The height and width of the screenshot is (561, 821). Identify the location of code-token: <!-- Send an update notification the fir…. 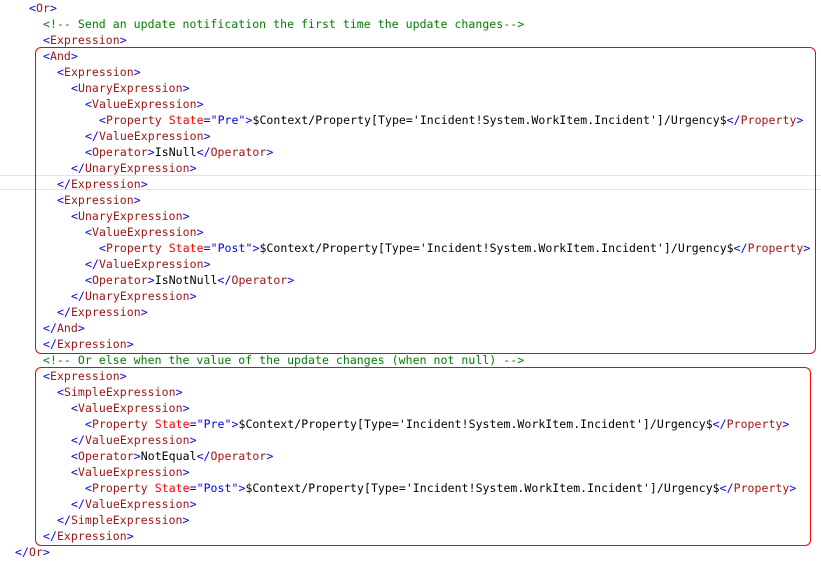
(284, 24).